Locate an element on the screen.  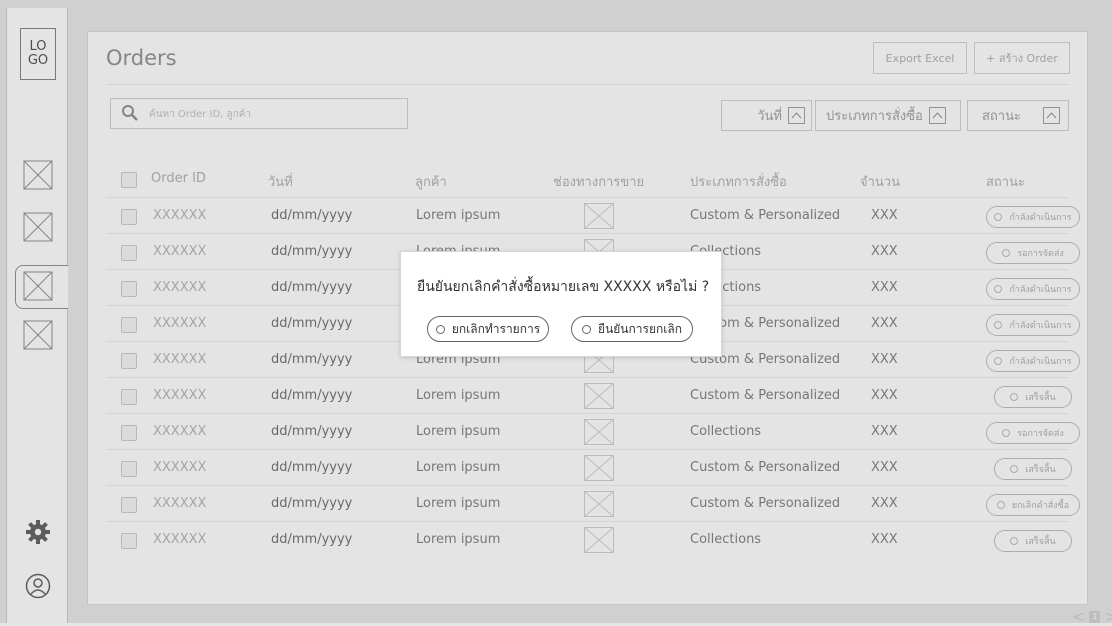
confirm-cancel-button: ยืนยันการยกเลิก is located at coordinates (632, 329).